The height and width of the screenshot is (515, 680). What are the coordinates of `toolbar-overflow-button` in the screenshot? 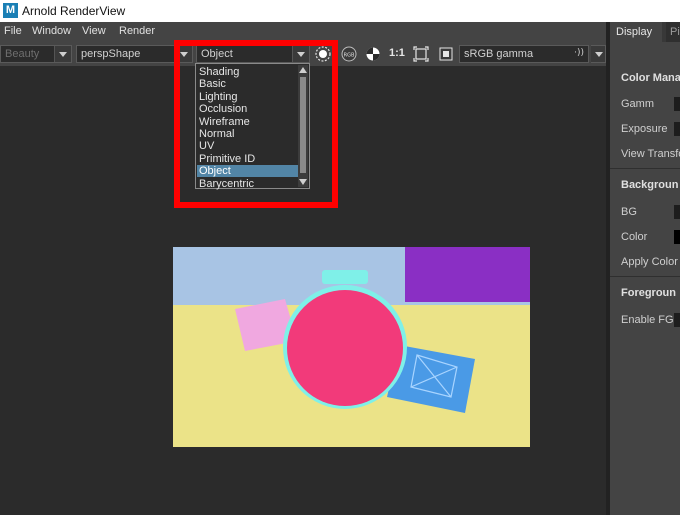 It's located at (598, 54).